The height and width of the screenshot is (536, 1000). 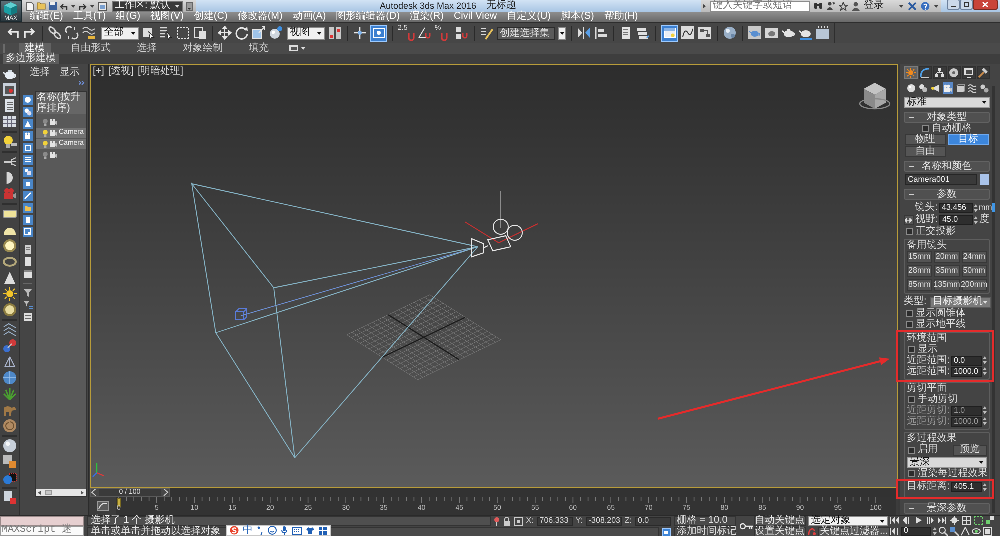 I want to click on field-label: 视野:, so click(x=927, y=220).